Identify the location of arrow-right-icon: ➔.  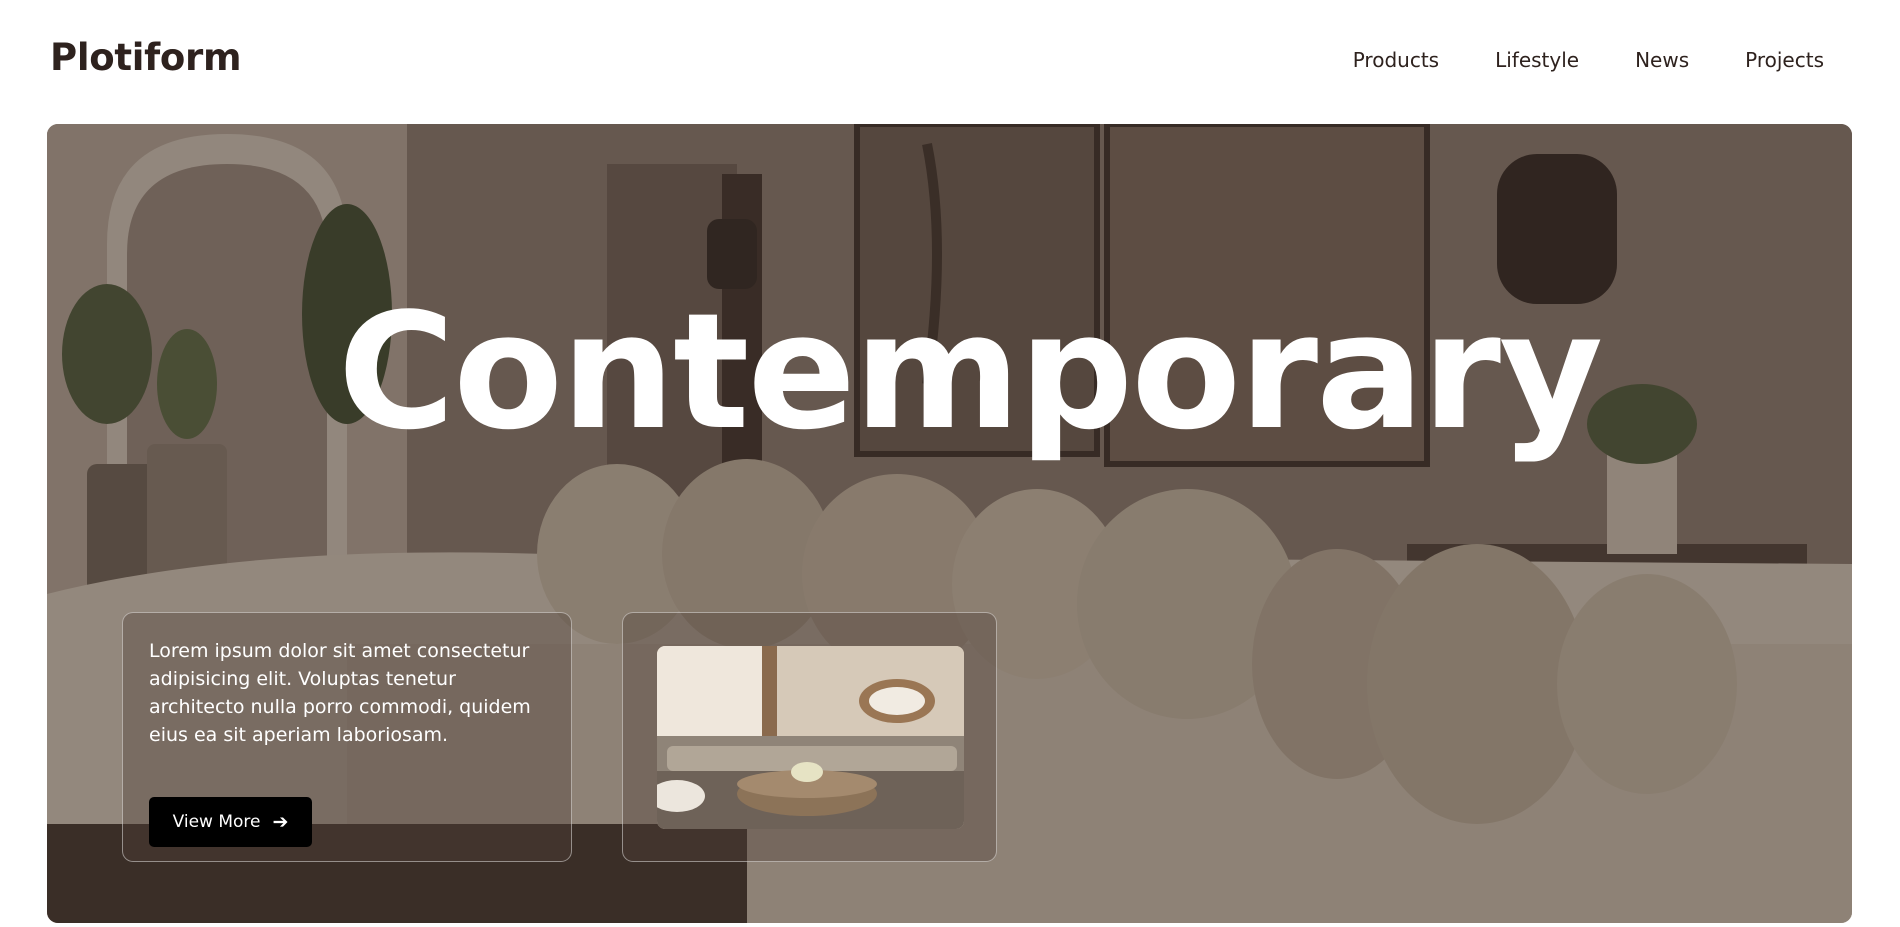
(280, 822).